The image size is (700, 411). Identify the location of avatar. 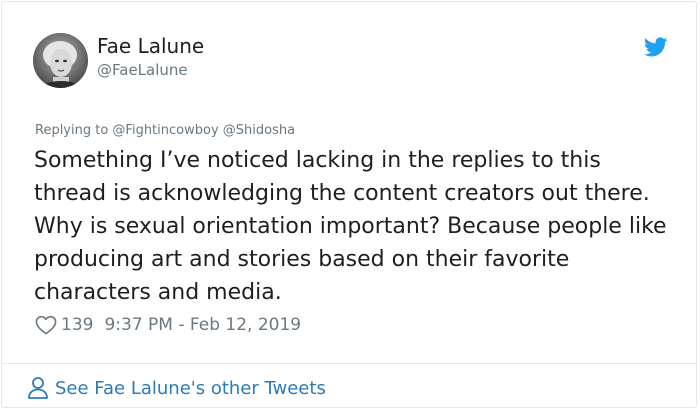
(60, 60).